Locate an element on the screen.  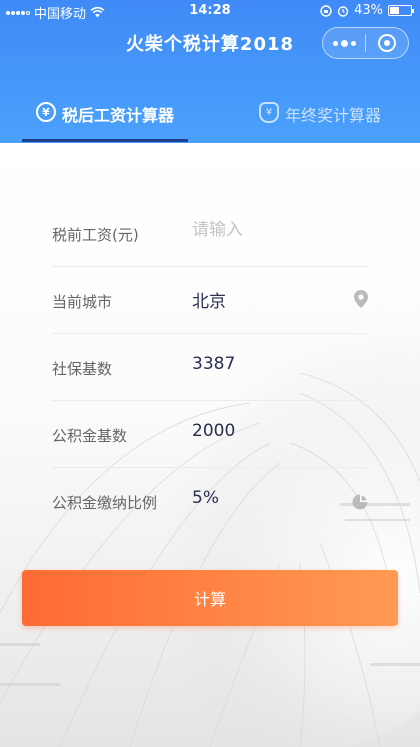
close-button is located at coordinates (387, 43).